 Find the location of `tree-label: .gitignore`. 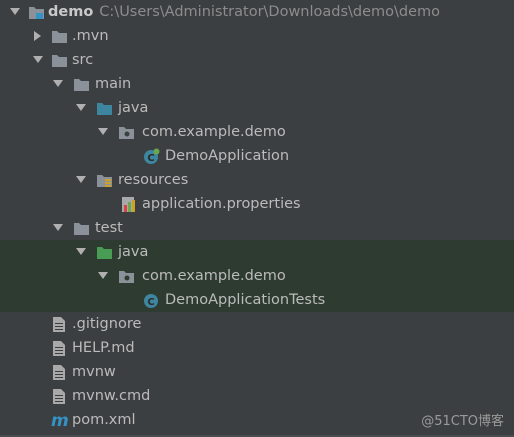

tree-label: .gitignore is located at coordinates (107, 324).